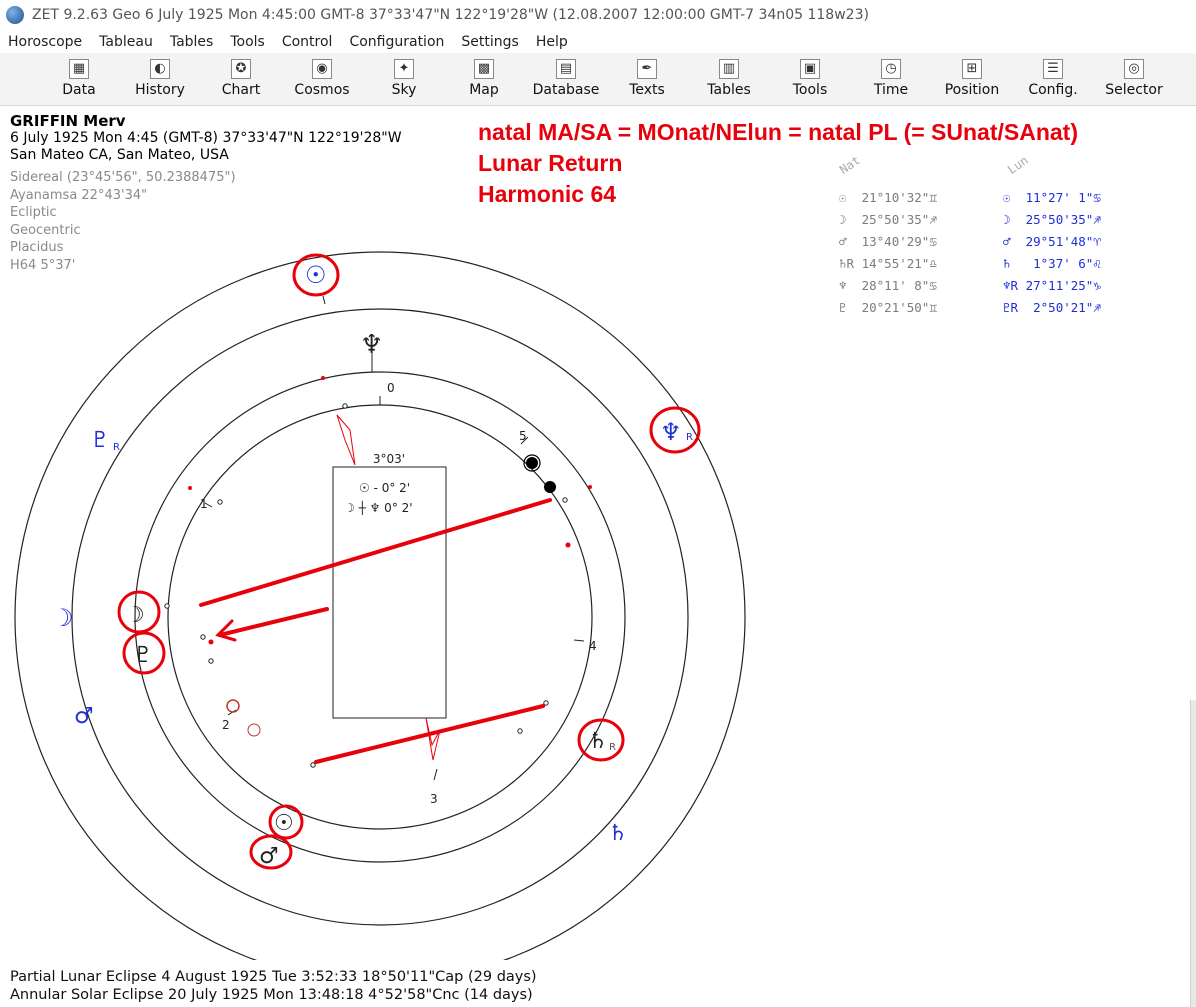 This screenshot has height=1007, width=1196. I want to click on planet-icon: ♇R, so click(1011, 307).